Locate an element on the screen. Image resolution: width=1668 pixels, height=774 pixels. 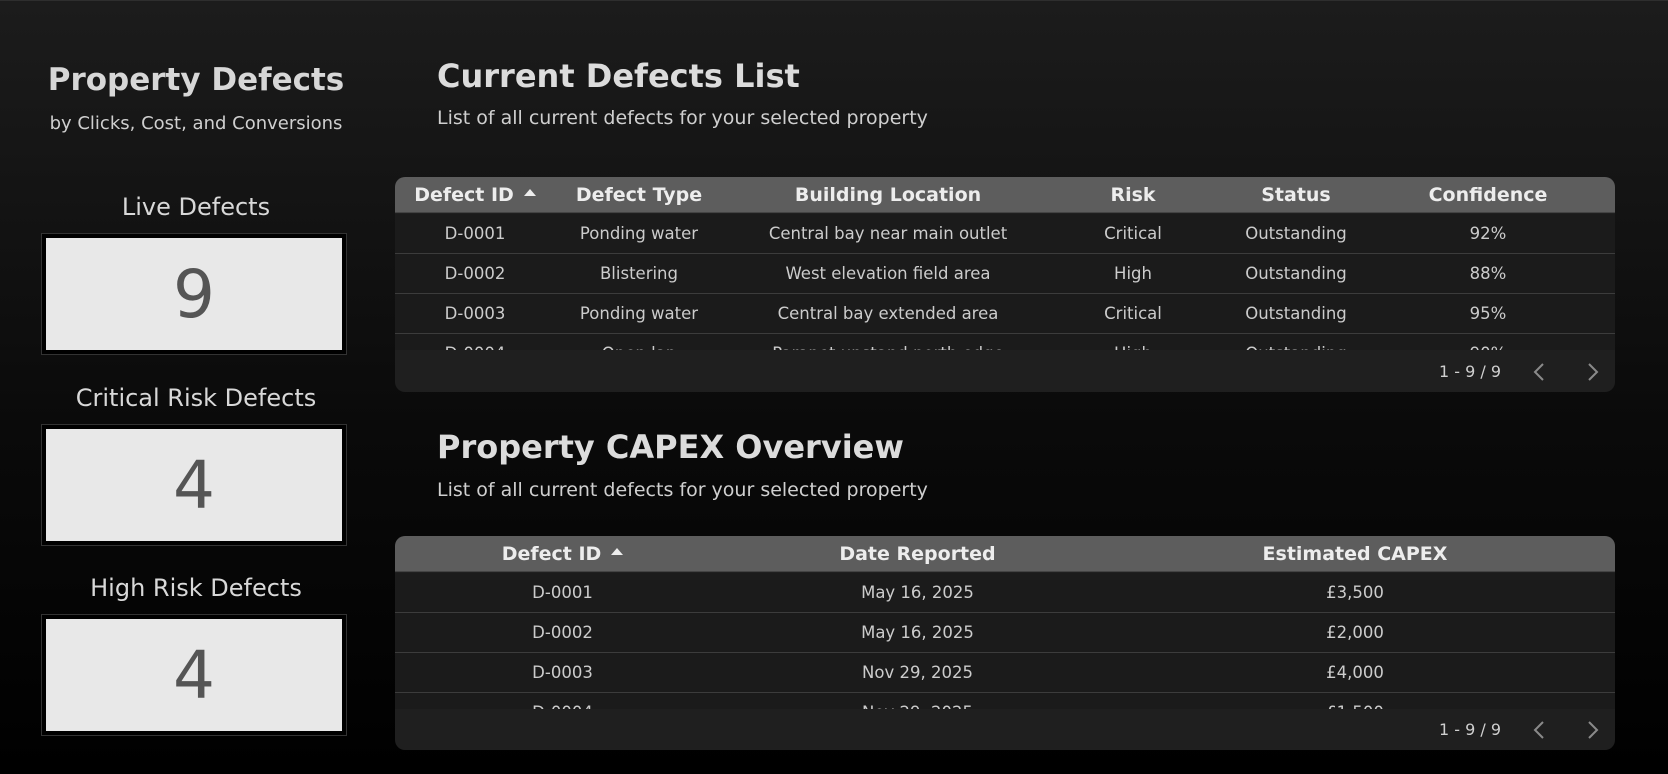
kpi-value-critical: 4 is located at coordinates (194, 485).